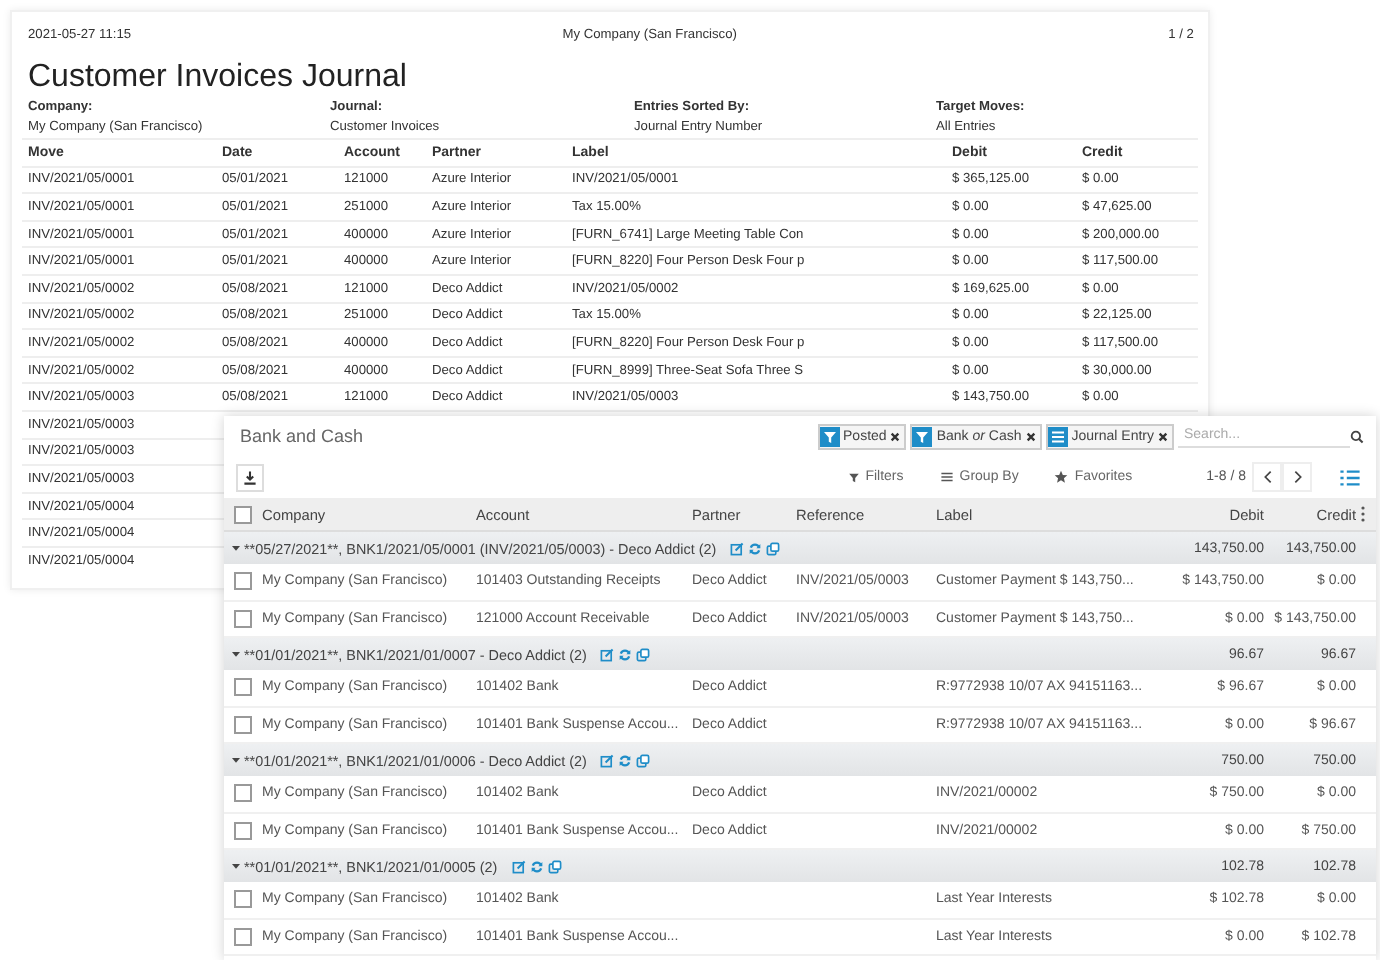 The height and width of the screenshot is (960, 1380). I want to click on search-icon, so click(1357, 436).